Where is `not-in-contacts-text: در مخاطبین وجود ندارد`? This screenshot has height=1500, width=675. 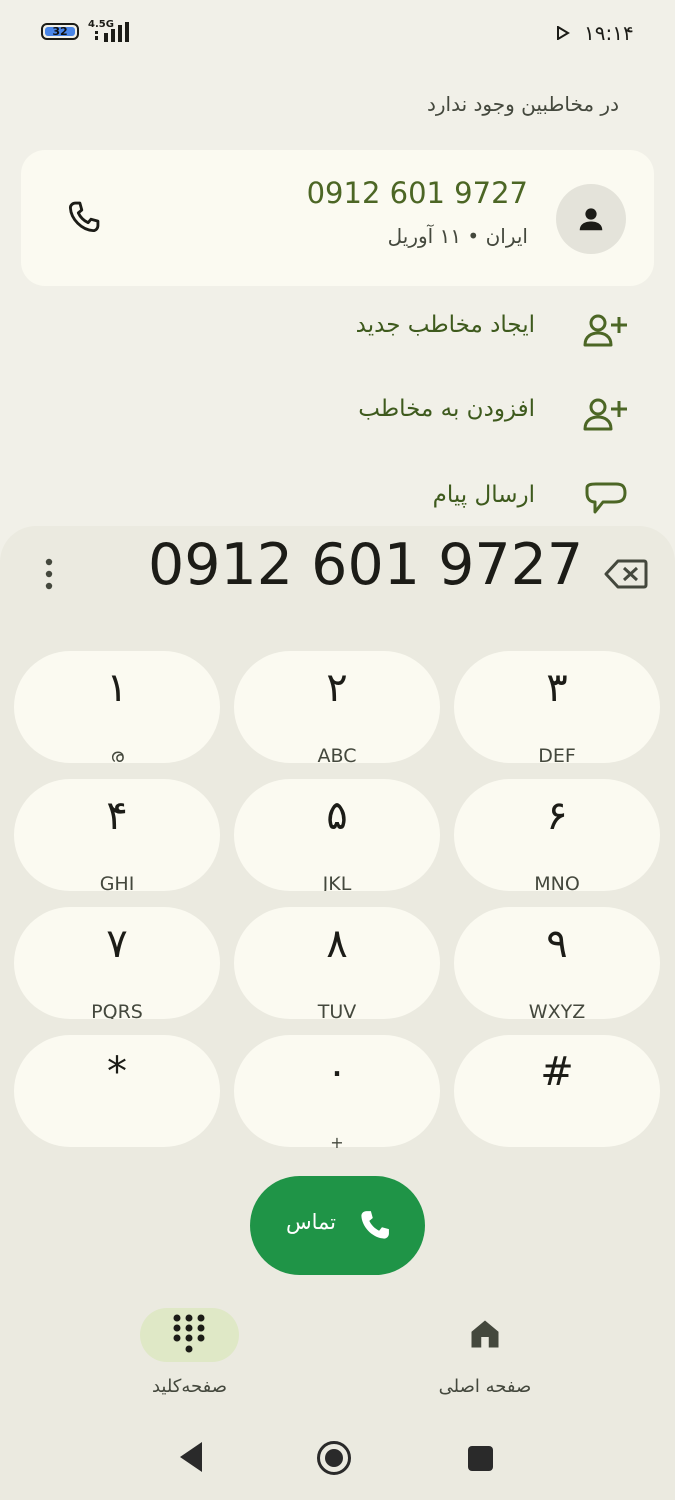
not-in-contacts-text: در مخاطبین وجود ندارد is located at coordinates (522, 104).